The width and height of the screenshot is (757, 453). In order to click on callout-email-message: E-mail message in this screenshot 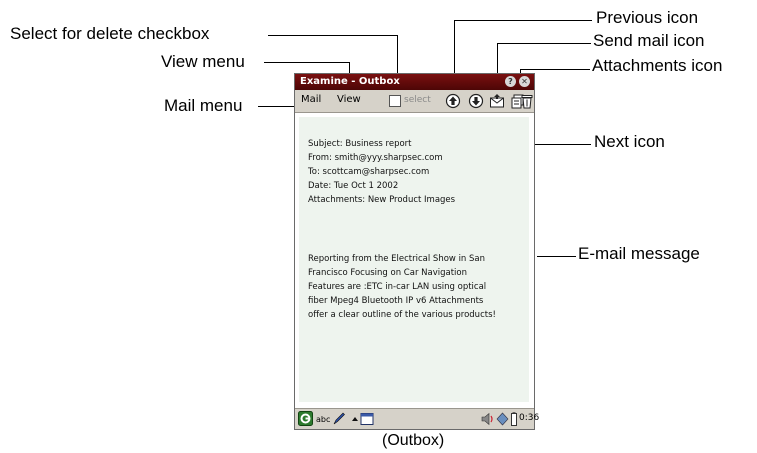, I will do `click(639, 253)`.